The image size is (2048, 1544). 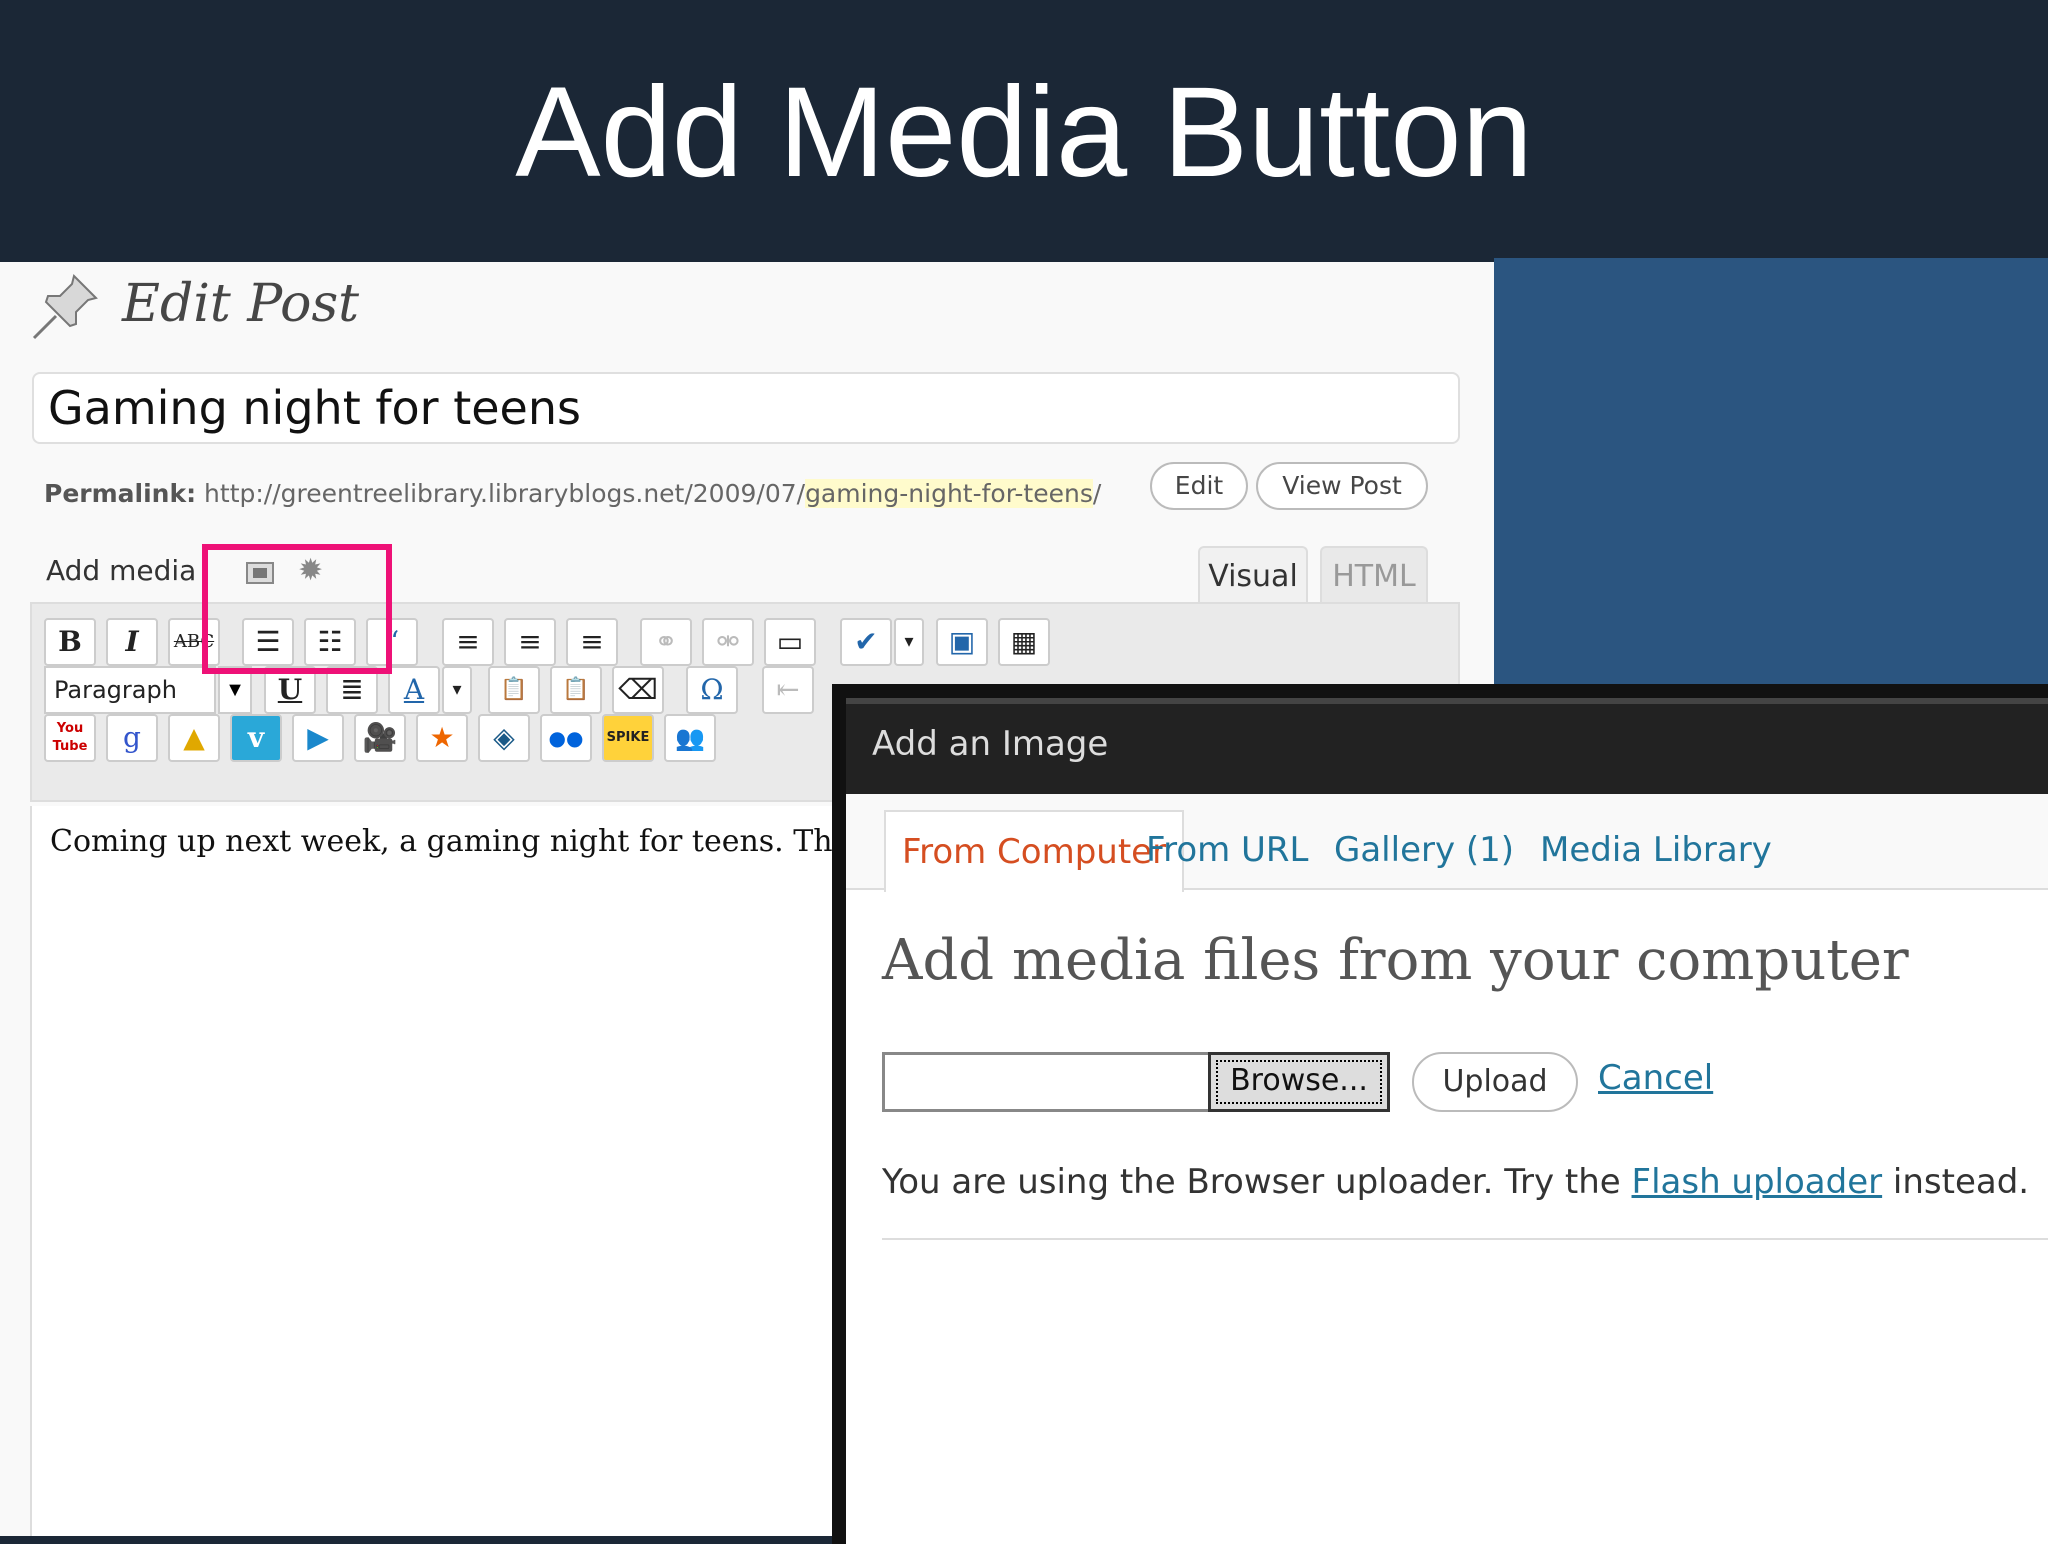 What do you see at coordinates (1227, 850) in the screenshot?
I see `tab-from-url: From URL` at bounding box center [1227, 850].